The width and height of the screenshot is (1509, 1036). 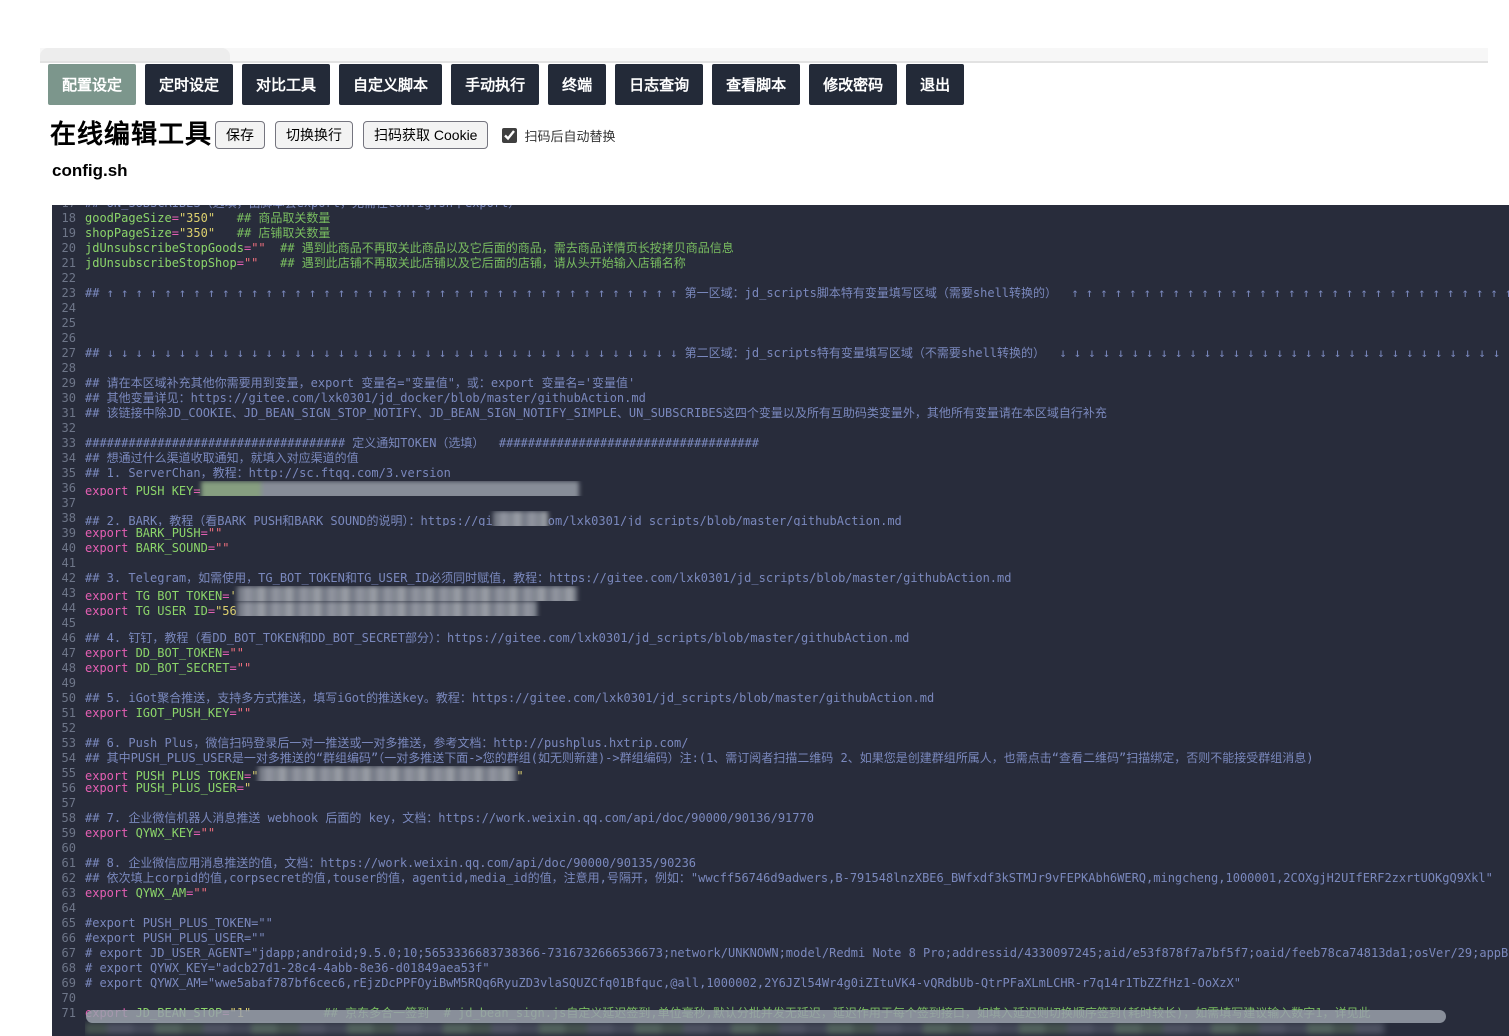 I want to click on nav-button-terminal: 终端, so click(x=577, y=84).